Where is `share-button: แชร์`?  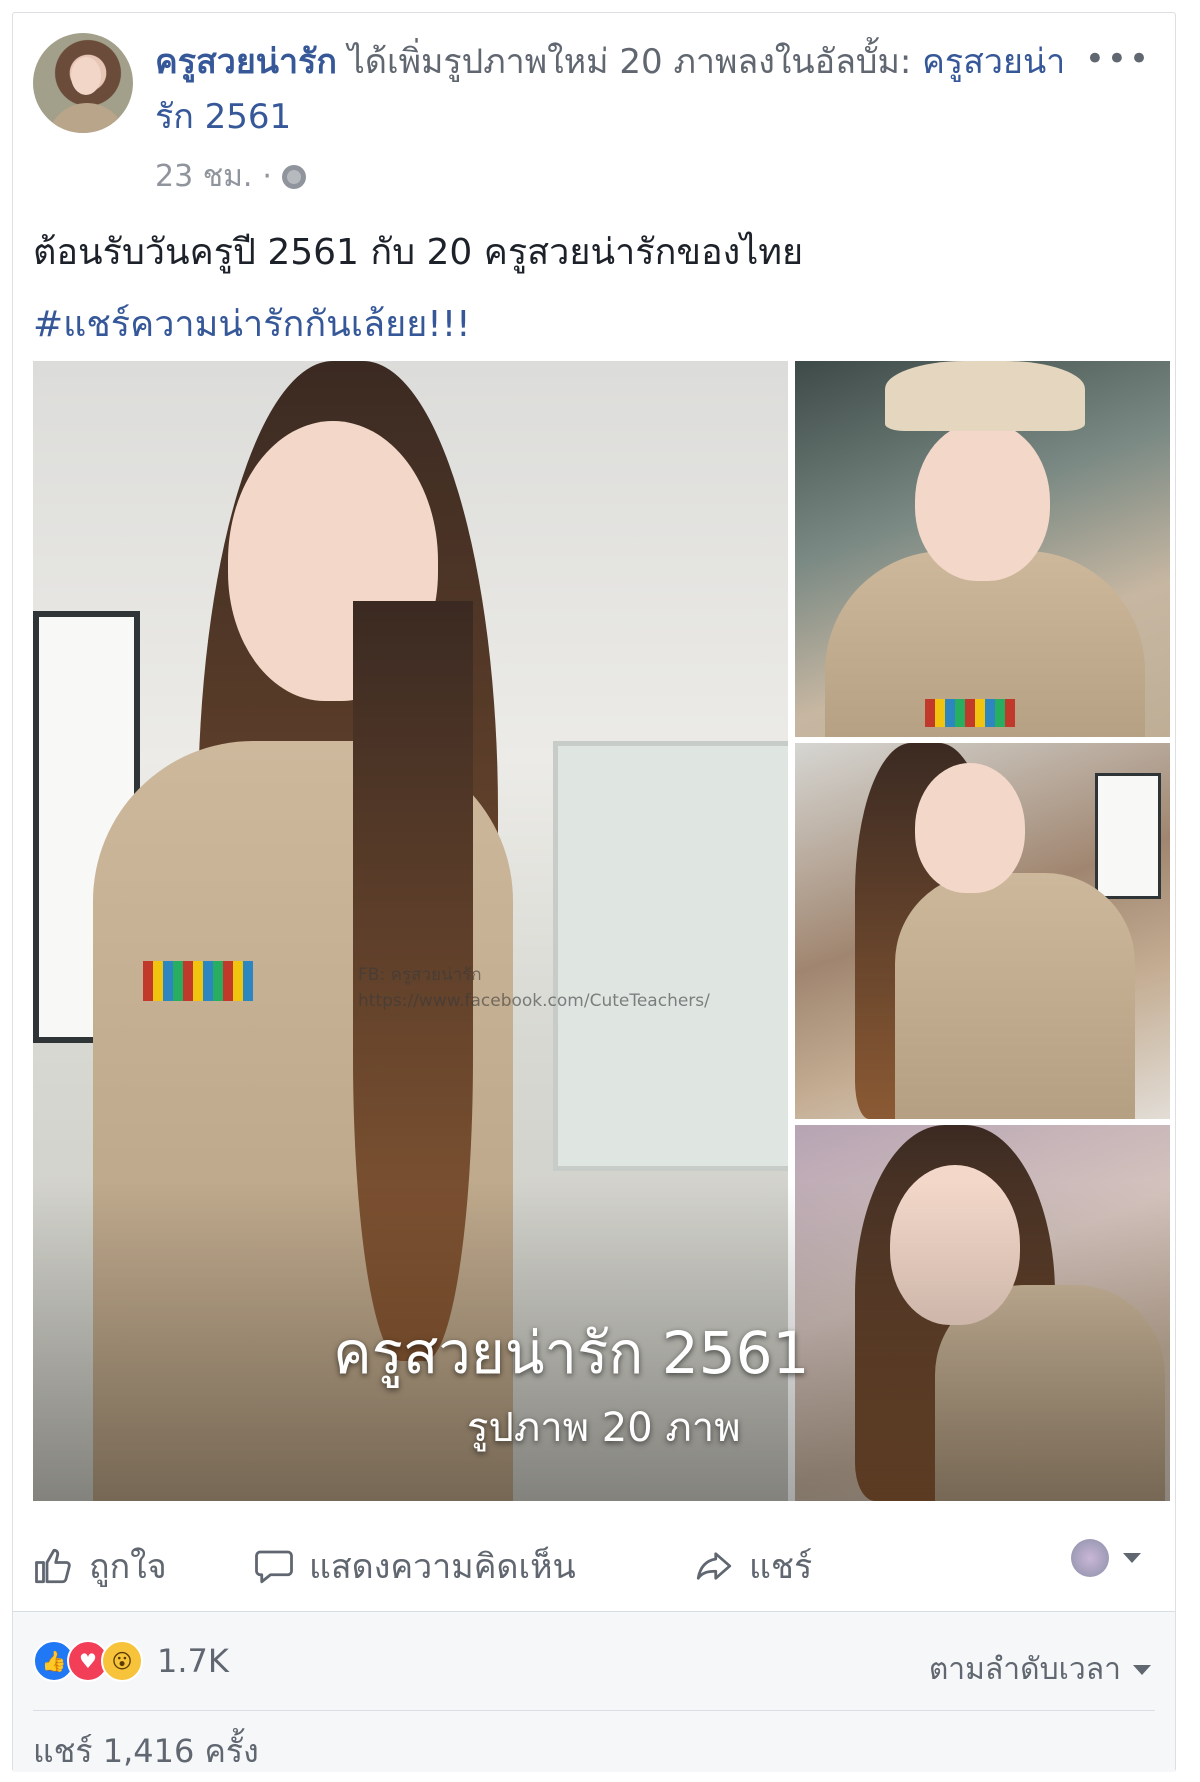 share-button: แชร์ is located at coordinates (752, 1566).